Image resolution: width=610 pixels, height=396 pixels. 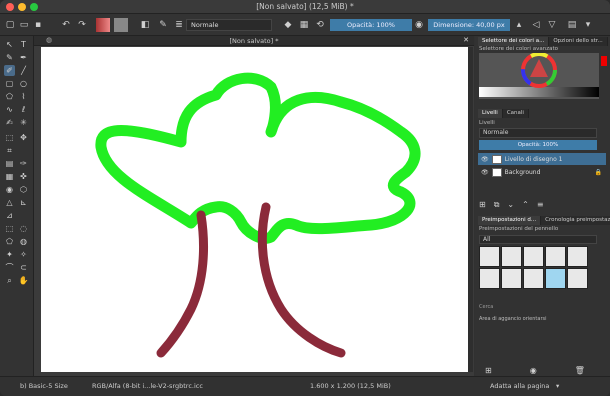 What do you see at coordinates (23, 122) in the screenshot?
I see `multibrush-icon: ✳` at bounding box center [23, 122].